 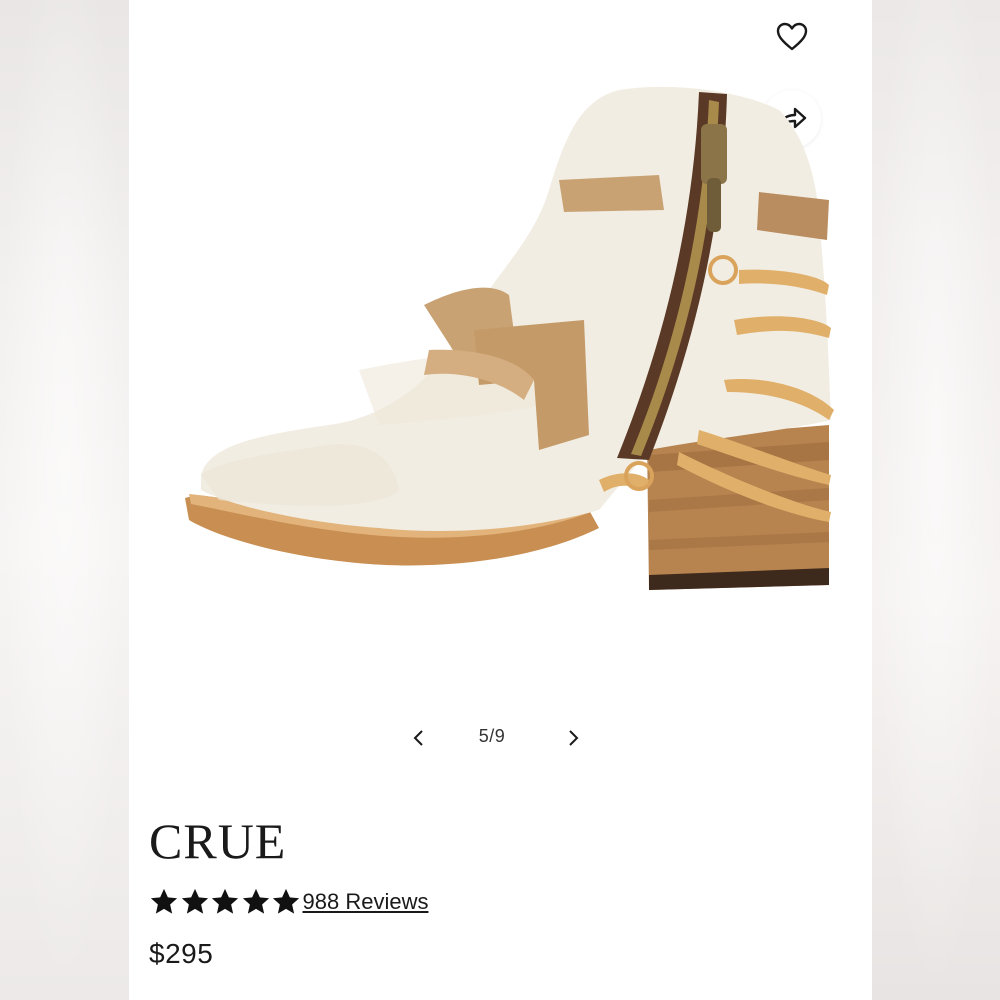 I want to click on blurred-background-right, so click(x=936, y=500).